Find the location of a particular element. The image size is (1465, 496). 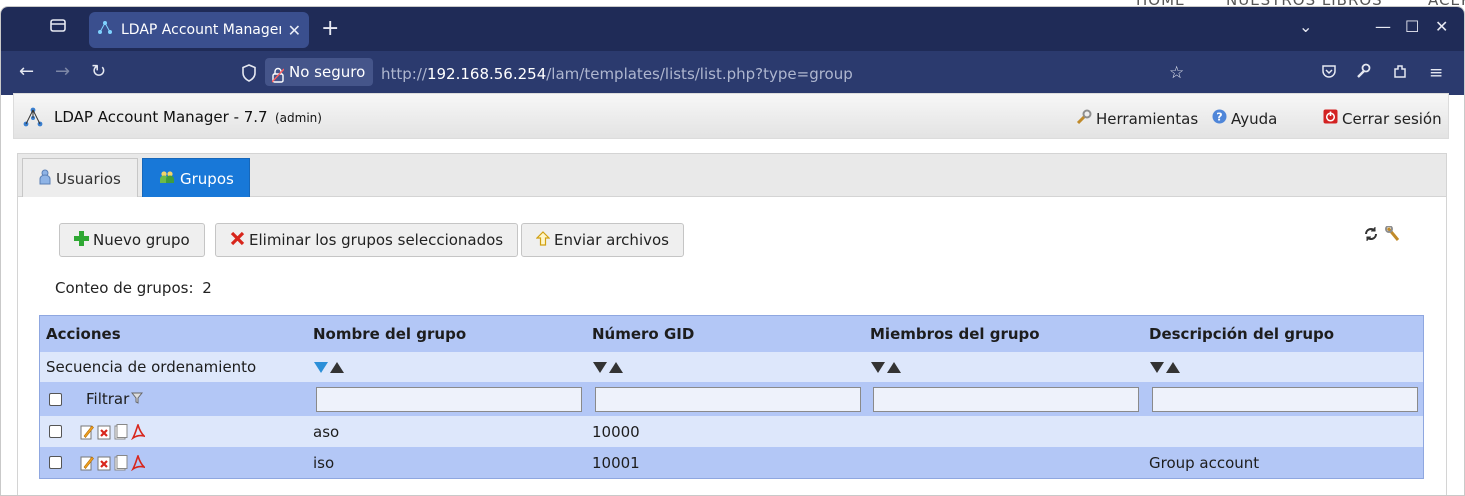

cell-gid: 10000 is located at coordinates (616, 431).